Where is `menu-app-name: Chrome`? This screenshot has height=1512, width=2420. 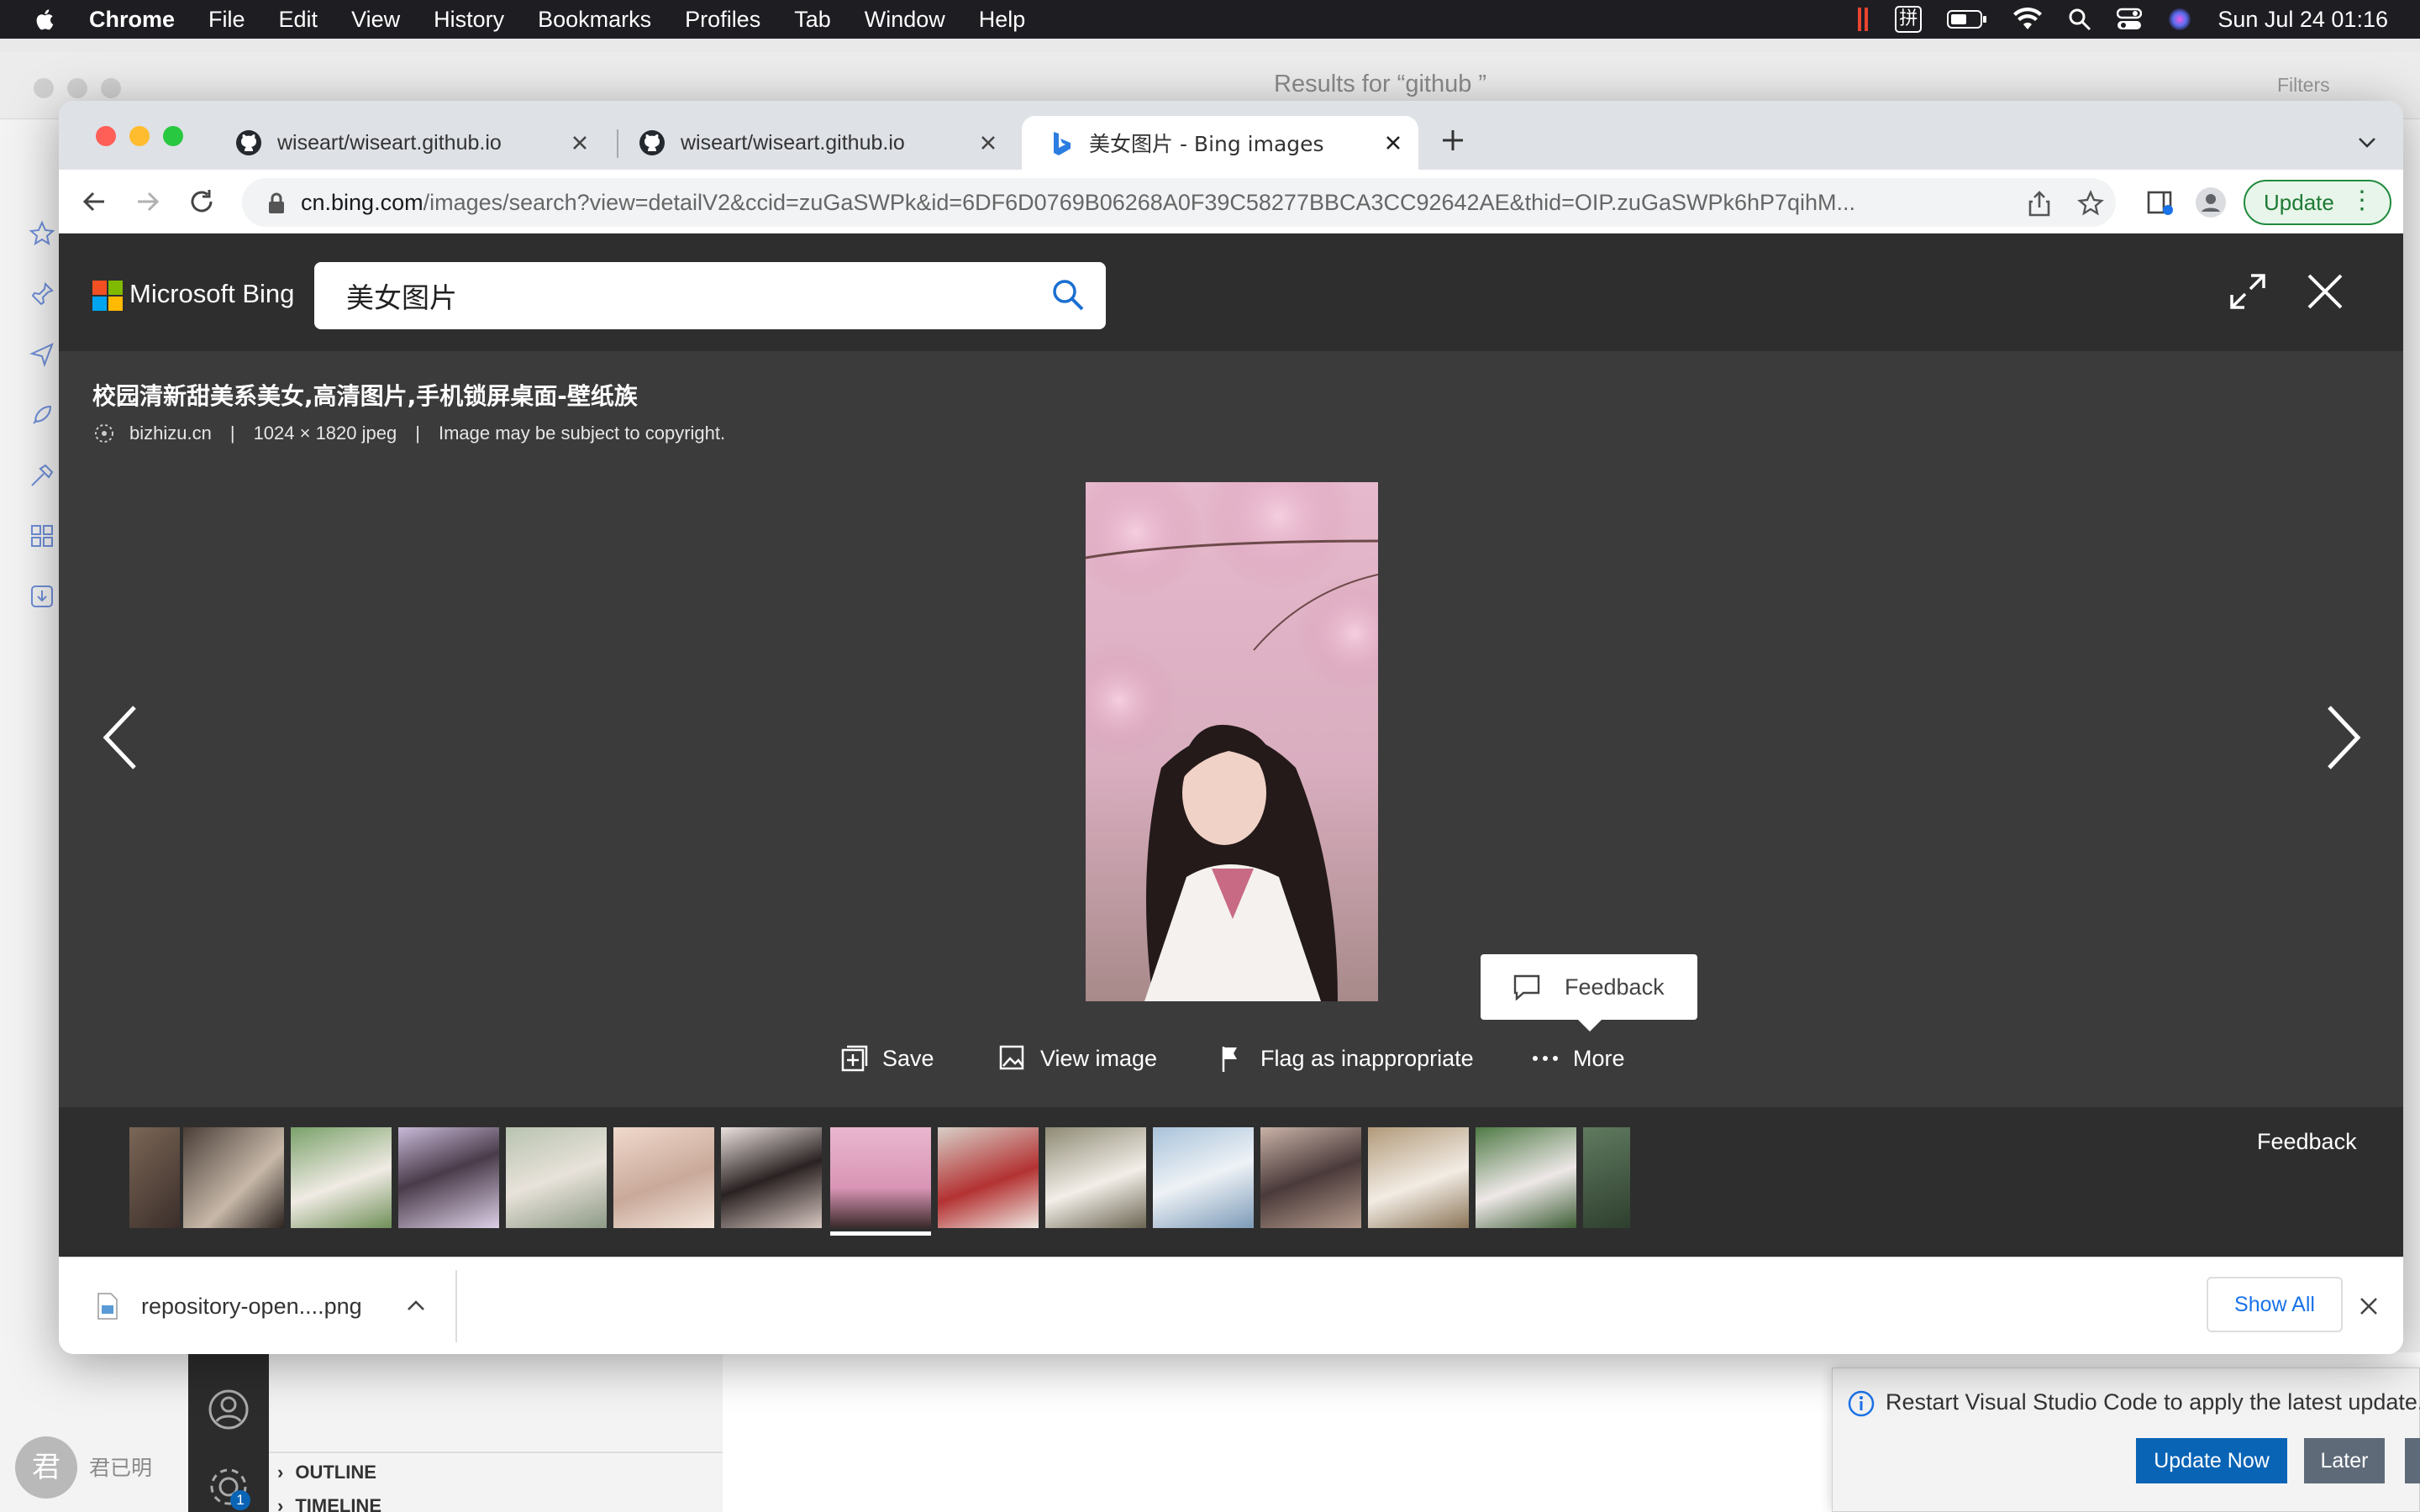 menu-app-name: Chrome is located at coordinates (132, 20).